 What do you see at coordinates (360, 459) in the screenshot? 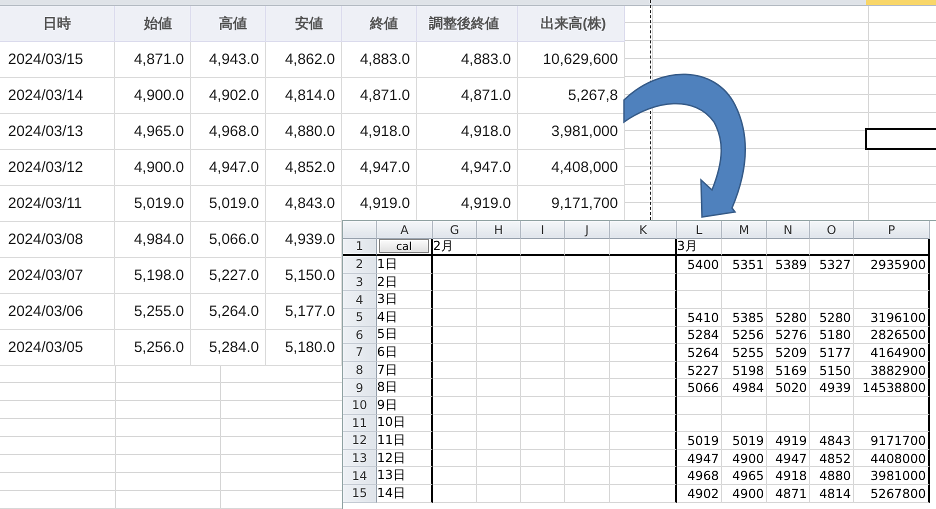
I see `row-number: 13` at bounding box center [360, 459].